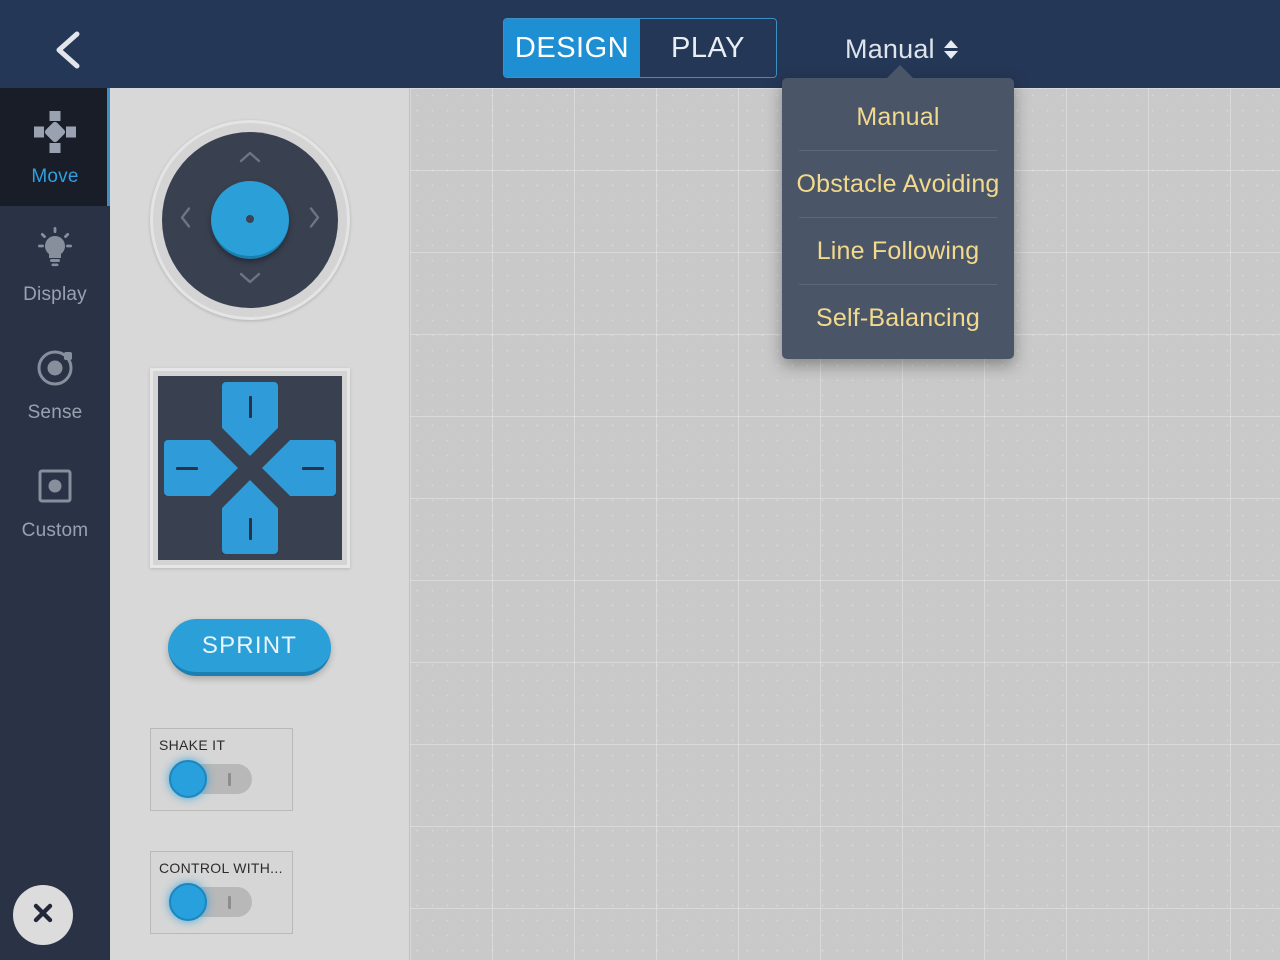 This screenshot has height=960, width=1280. Describe the element at coordinates (55, 530) in the screenshot. I see `sidebar-item-label: Custom` at that location.